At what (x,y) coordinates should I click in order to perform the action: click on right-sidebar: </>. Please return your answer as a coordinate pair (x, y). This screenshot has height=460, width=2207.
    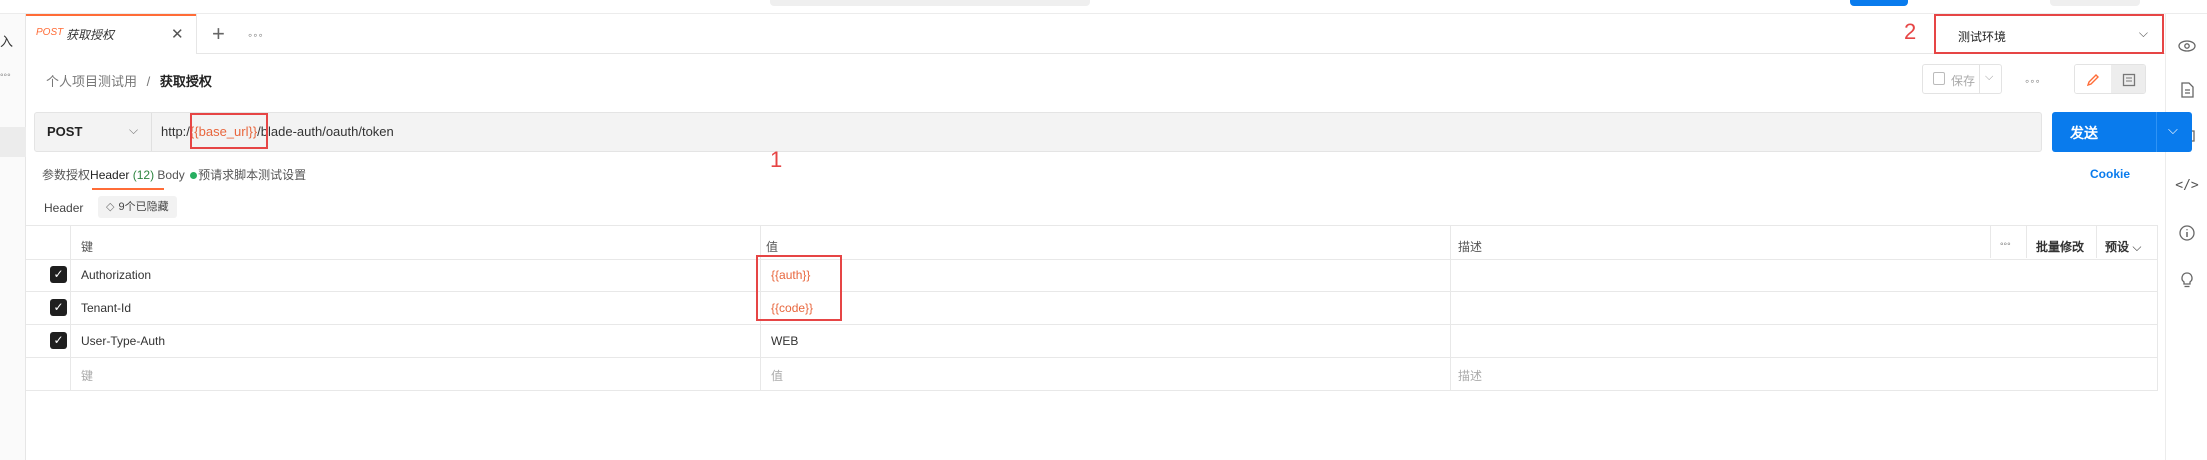
    Looking at the image, I should click on (2186, 237).